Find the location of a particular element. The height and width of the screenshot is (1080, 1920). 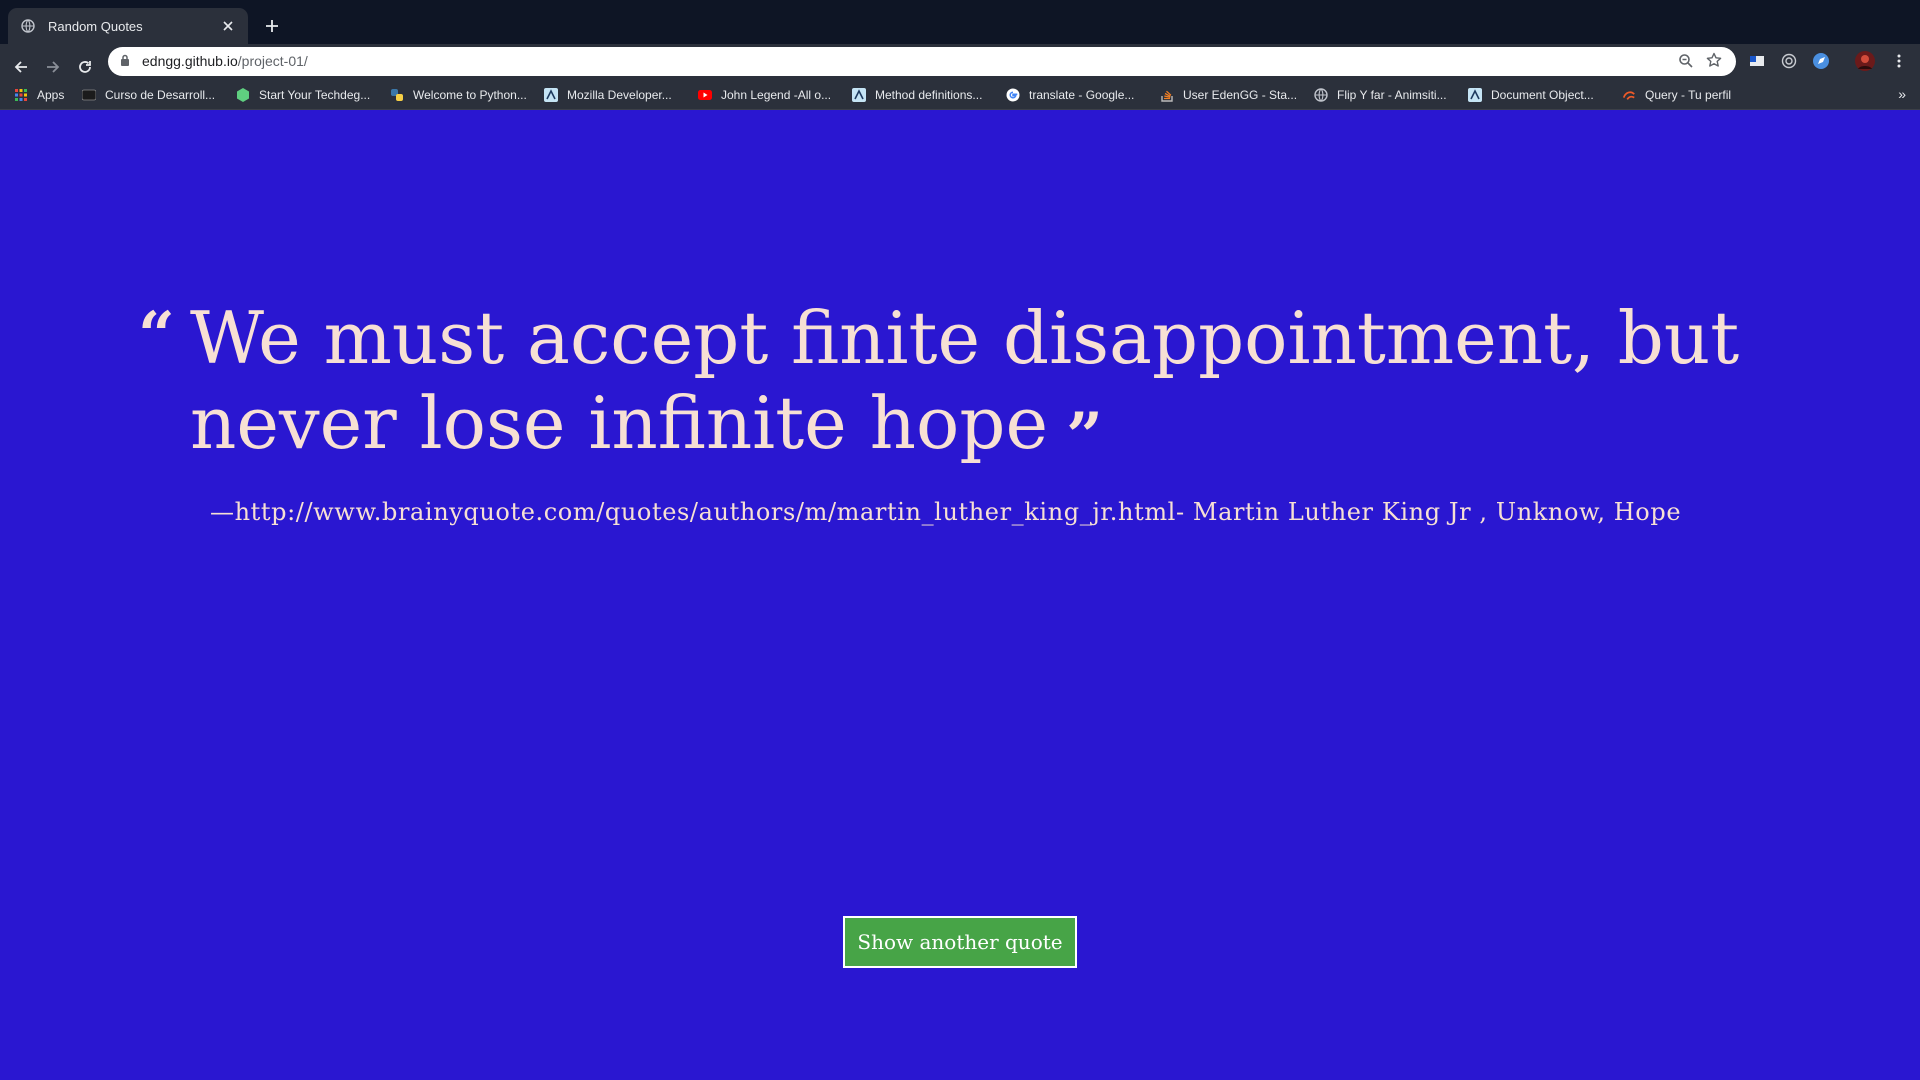

url-host: edngg.github.io is located at coordinates (190, 61).